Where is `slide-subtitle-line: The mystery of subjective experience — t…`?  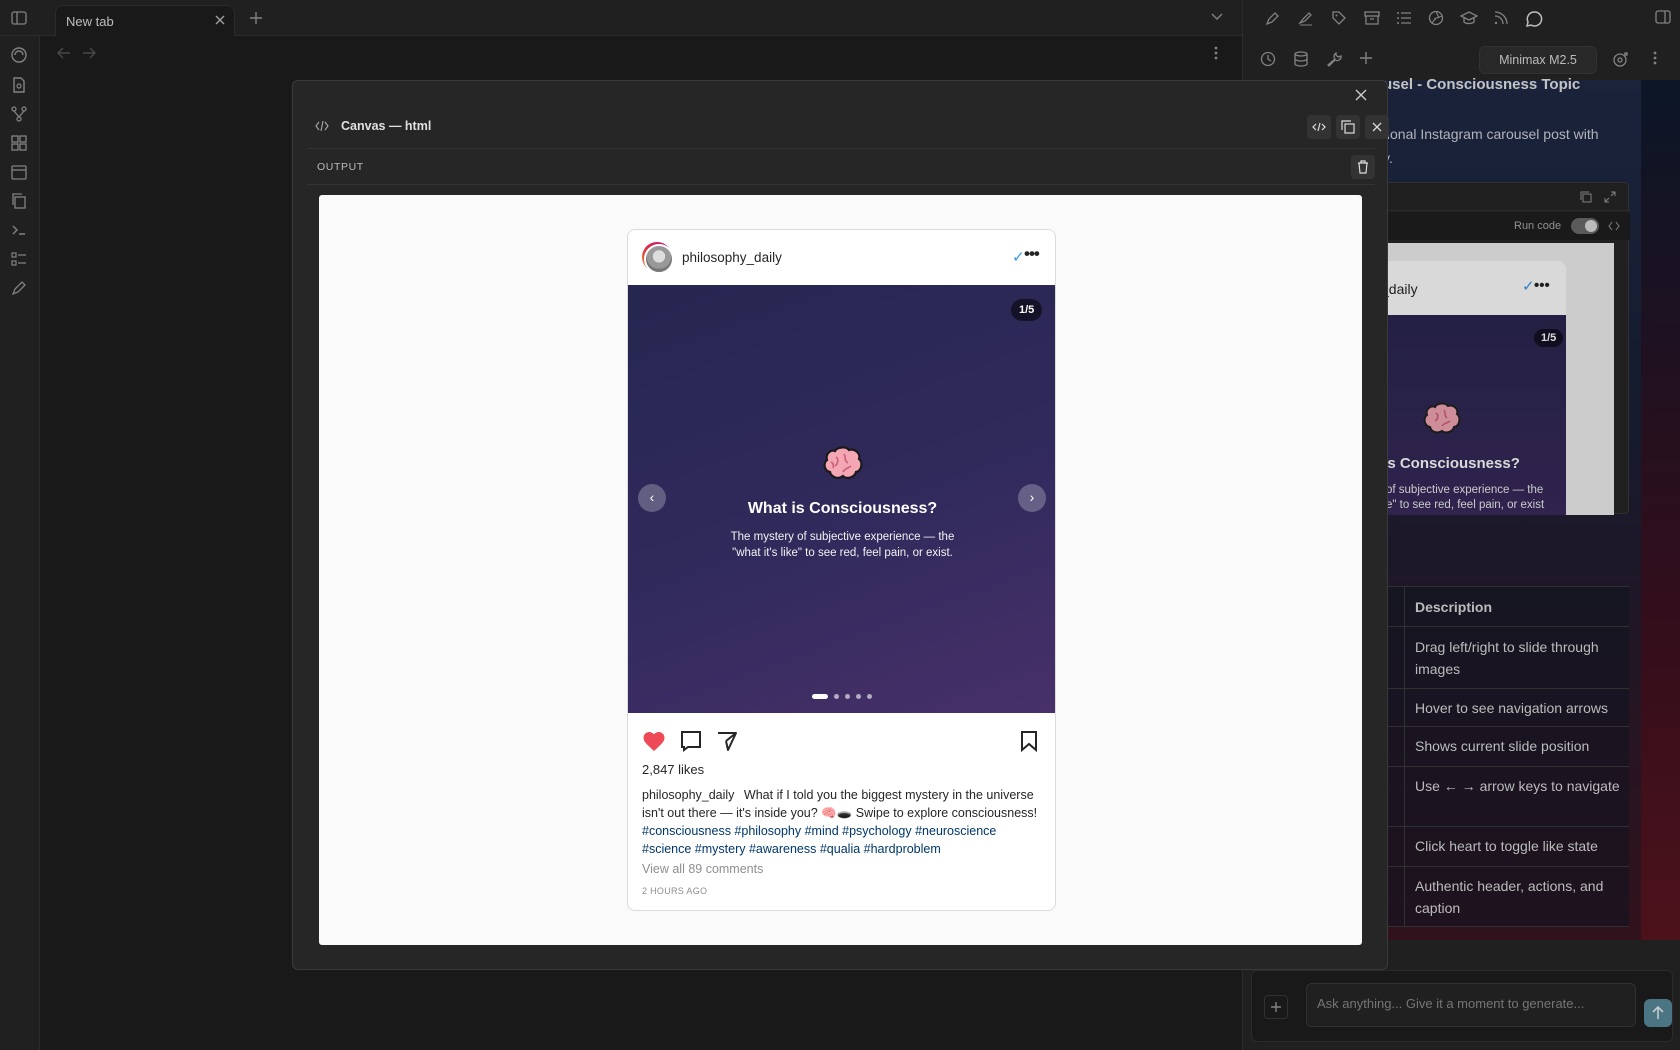
slide-subtitle-line: The mystery of subjective experience — t… is located at coordinates (842, 537).